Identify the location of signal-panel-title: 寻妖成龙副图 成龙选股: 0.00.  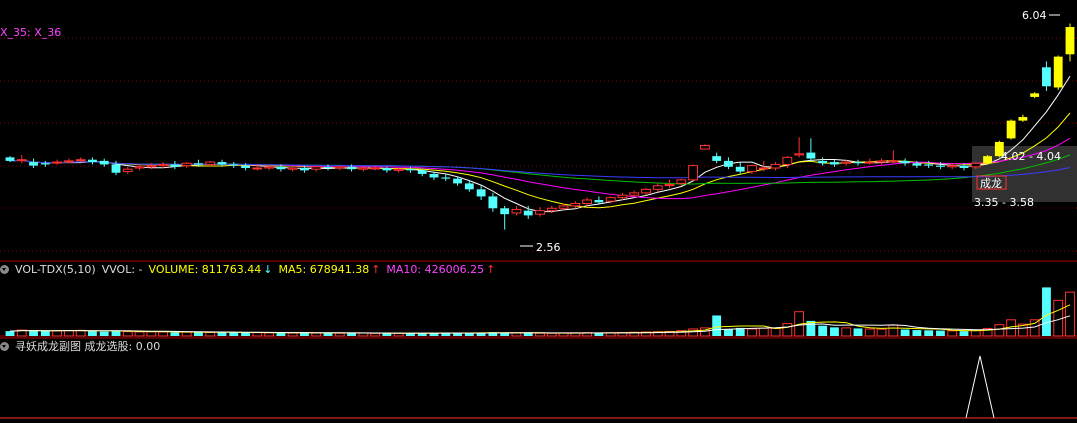
(87, 346).